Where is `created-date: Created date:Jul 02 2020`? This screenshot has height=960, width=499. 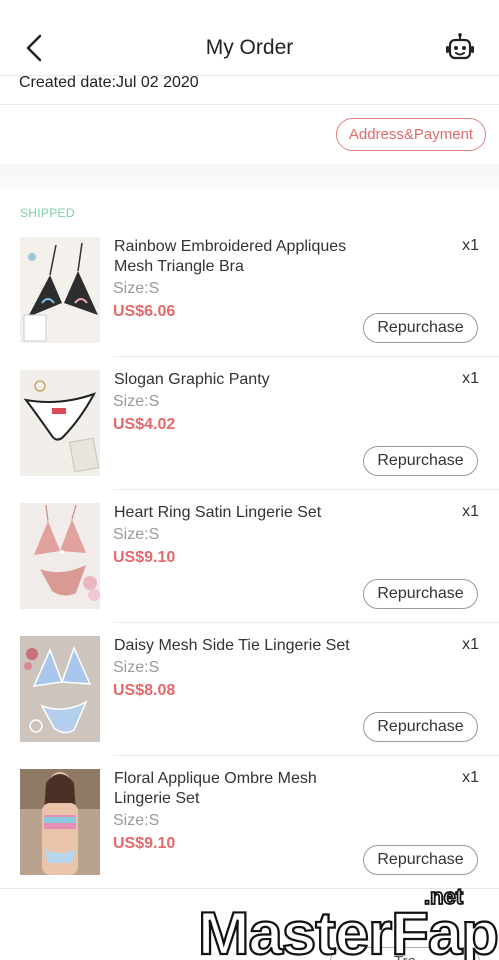
created-date: Created date:Jul 02 2020 is located at coordinates (109, 82).